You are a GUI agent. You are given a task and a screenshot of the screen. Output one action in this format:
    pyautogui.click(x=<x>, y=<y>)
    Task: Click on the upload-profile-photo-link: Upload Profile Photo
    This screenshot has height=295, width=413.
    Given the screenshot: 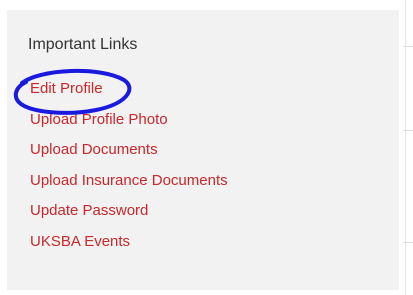 What is the action you would take?
    pyautogui.click(x=99, y=119)
    